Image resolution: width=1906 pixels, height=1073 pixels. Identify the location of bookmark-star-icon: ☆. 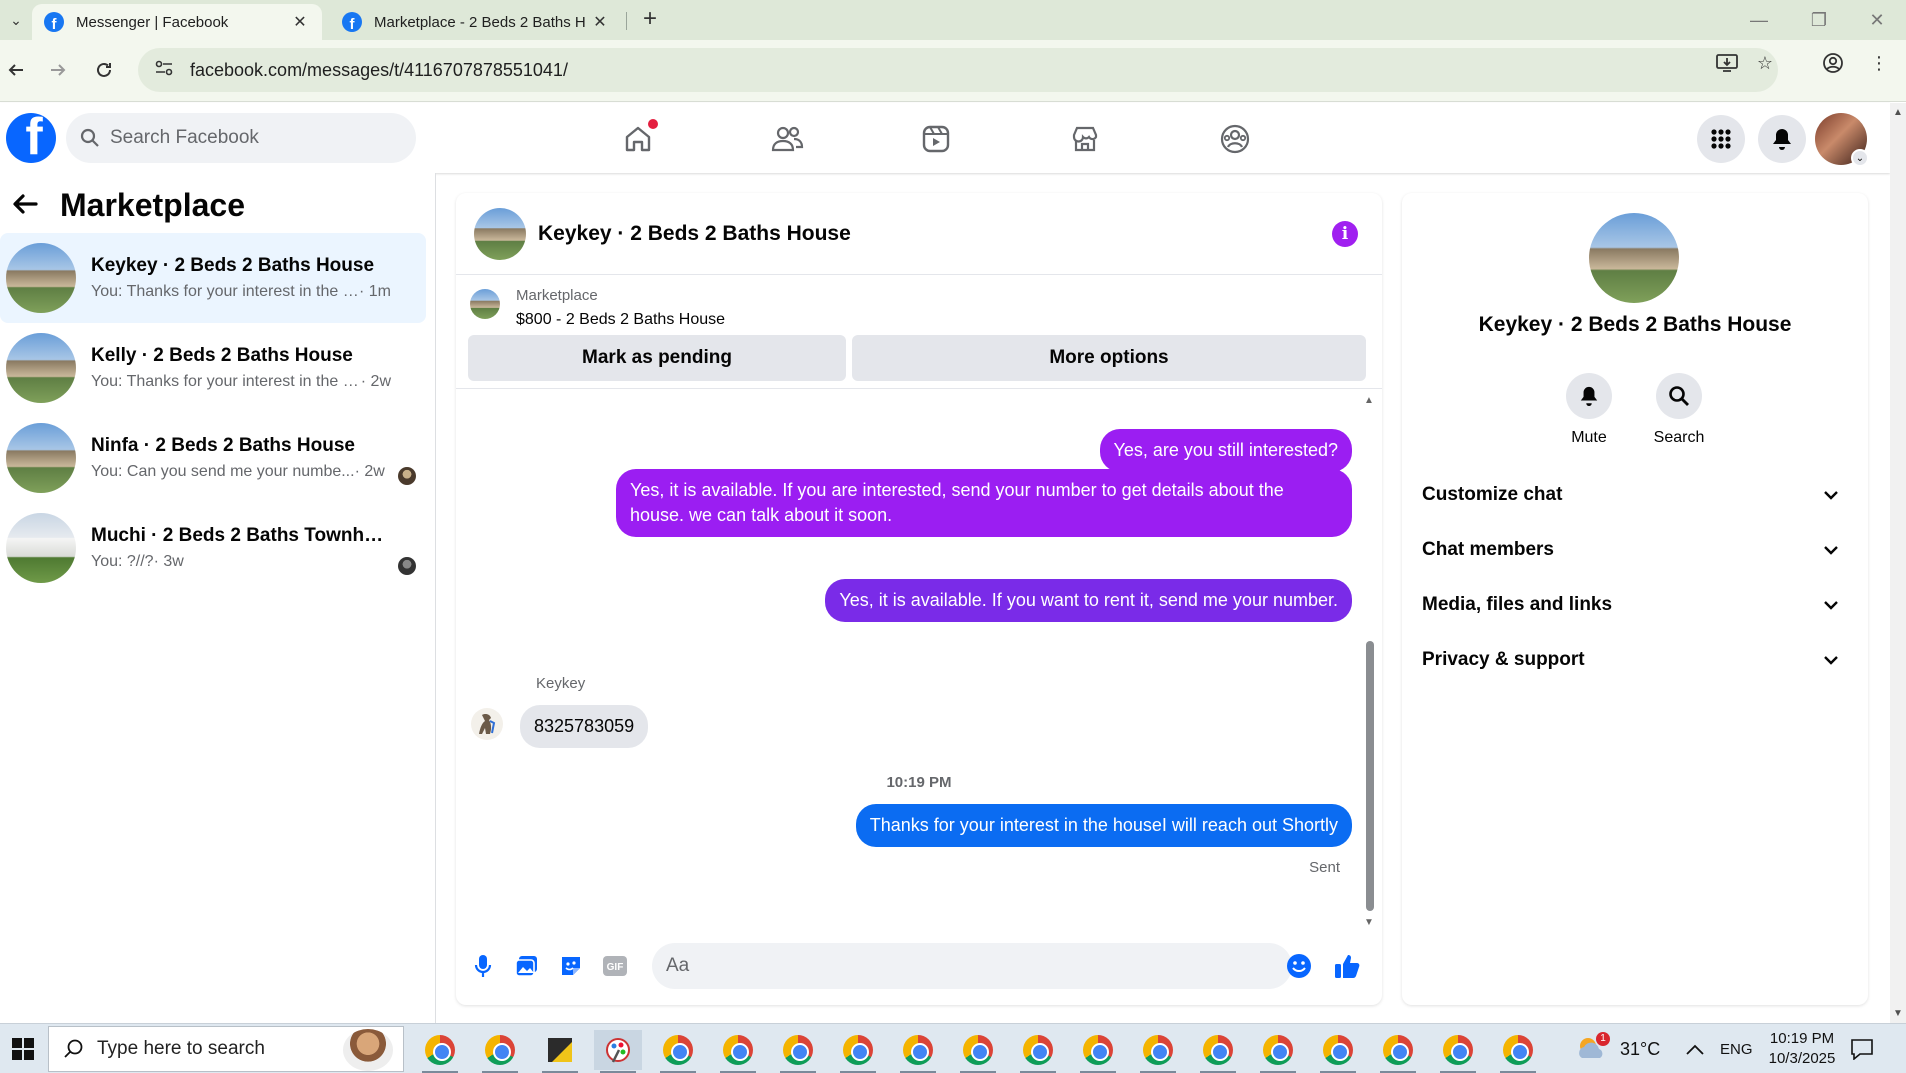
(1765, 63).